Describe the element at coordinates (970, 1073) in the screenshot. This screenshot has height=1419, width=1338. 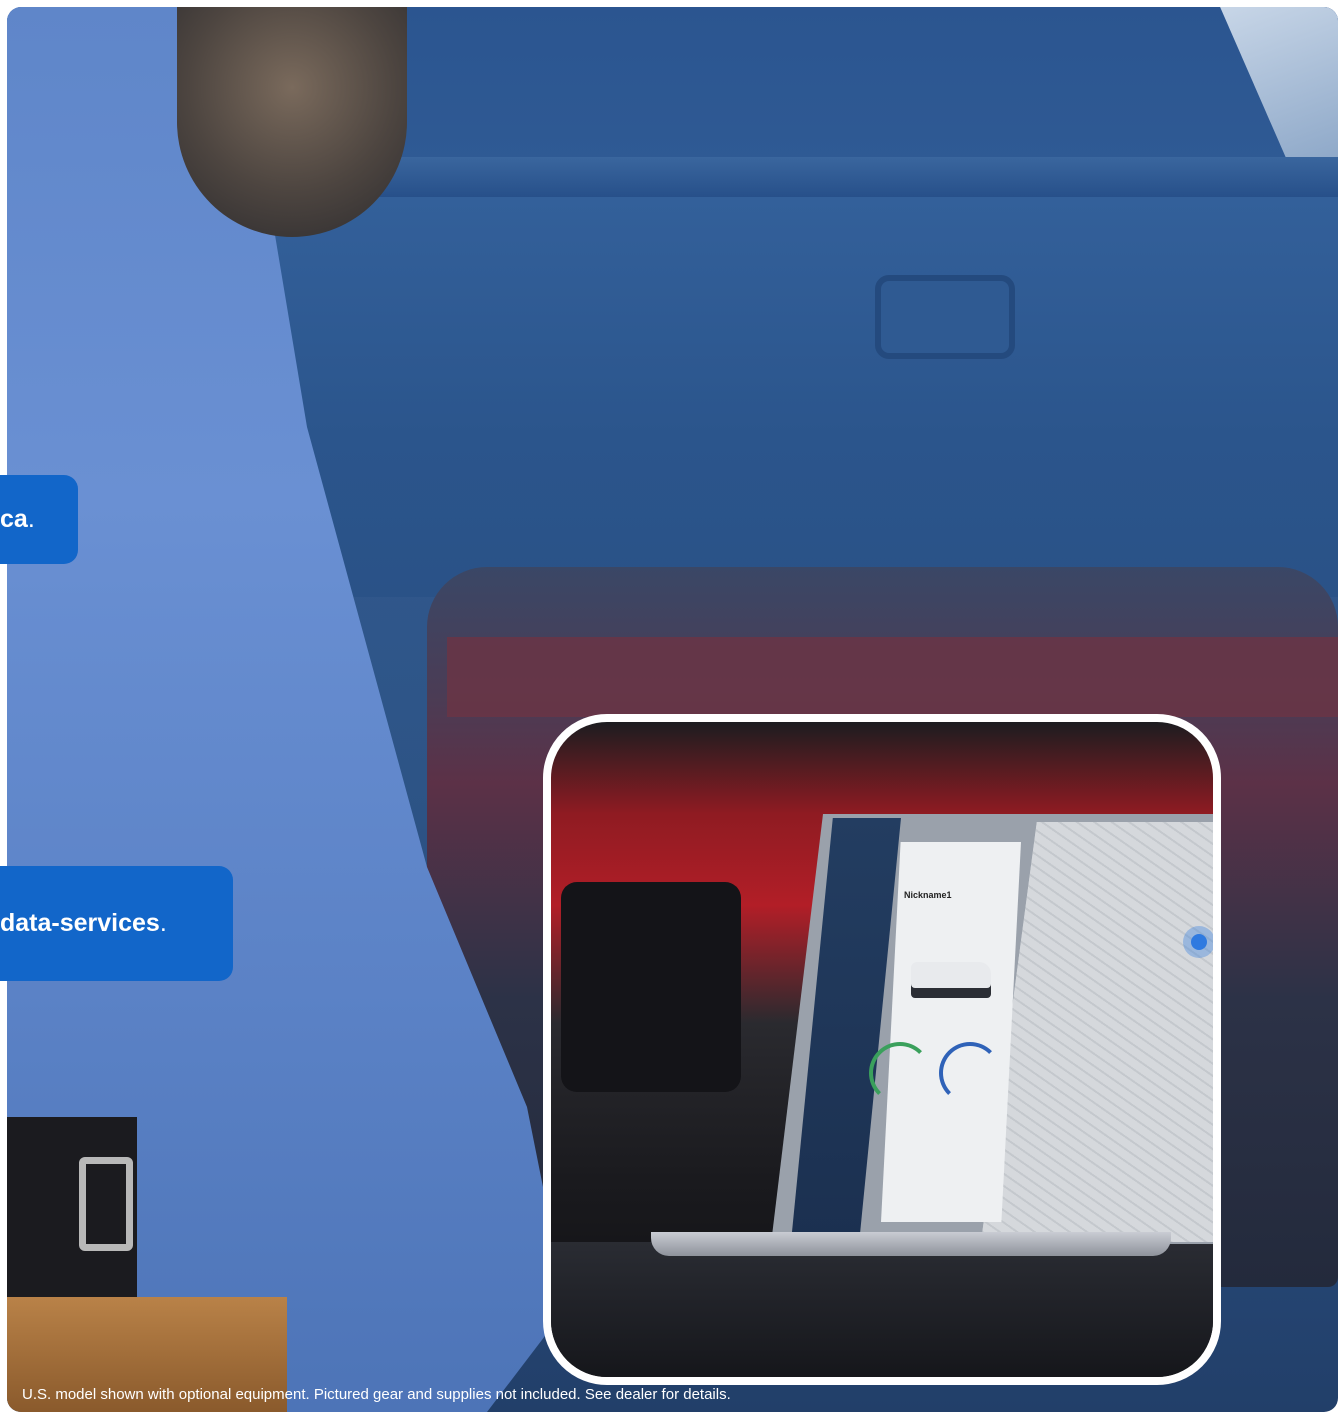
I see `speed-gauge-icon` at that location.